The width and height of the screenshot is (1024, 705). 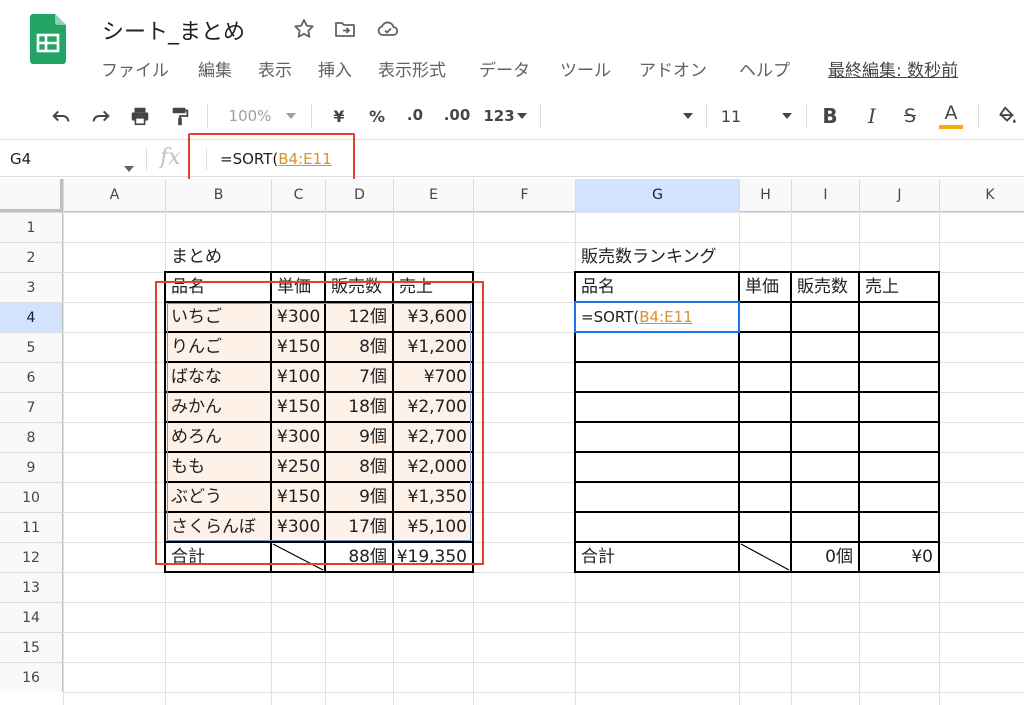 I want to click on select-all-corner, so click(x=31, y=195).